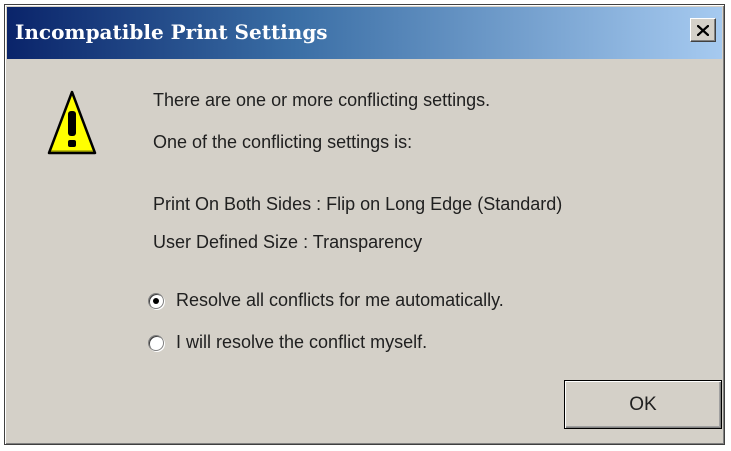 This screenshot has height=451, width=731. What do you see at coordinates (72, 124) in the screenshot?
I see `warning-icon` at bounding box center [72, 124].